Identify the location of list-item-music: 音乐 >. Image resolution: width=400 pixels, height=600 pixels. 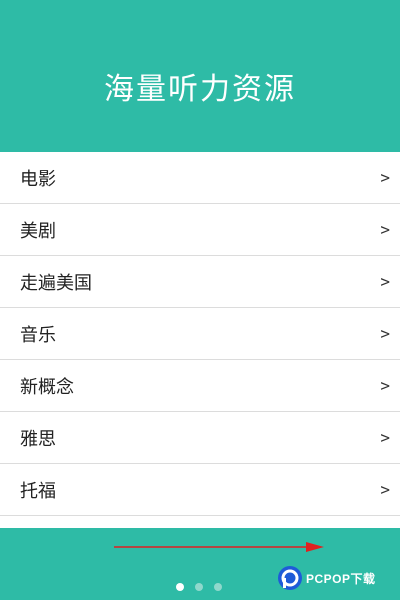
(200, 334).